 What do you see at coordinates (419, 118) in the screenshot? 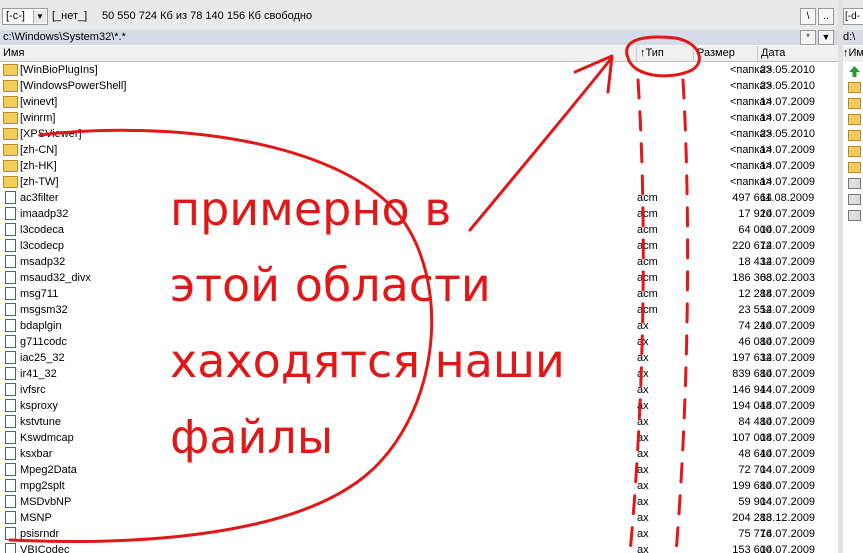
I see `file-row: [winrm] <папка> 14.07.2009` at bounding box center [419, 118].